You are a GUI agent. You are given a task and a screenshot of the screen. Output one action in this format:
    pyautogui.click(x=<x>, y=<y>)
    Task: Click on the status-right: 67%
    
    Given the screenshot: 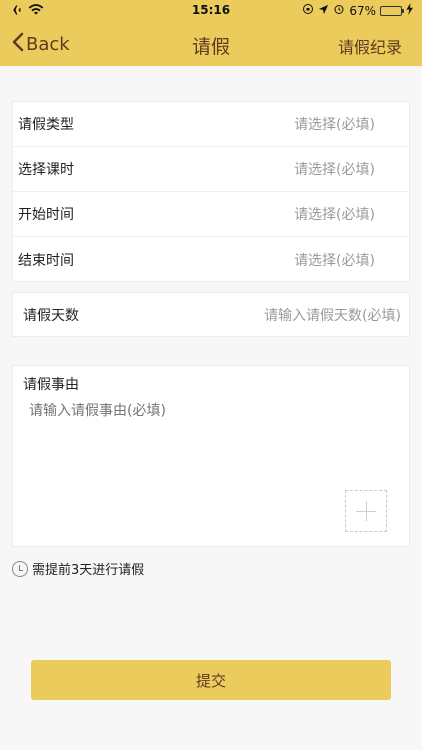 What is the action you would take?
    pyautogui.click(x=358, y=10)
    